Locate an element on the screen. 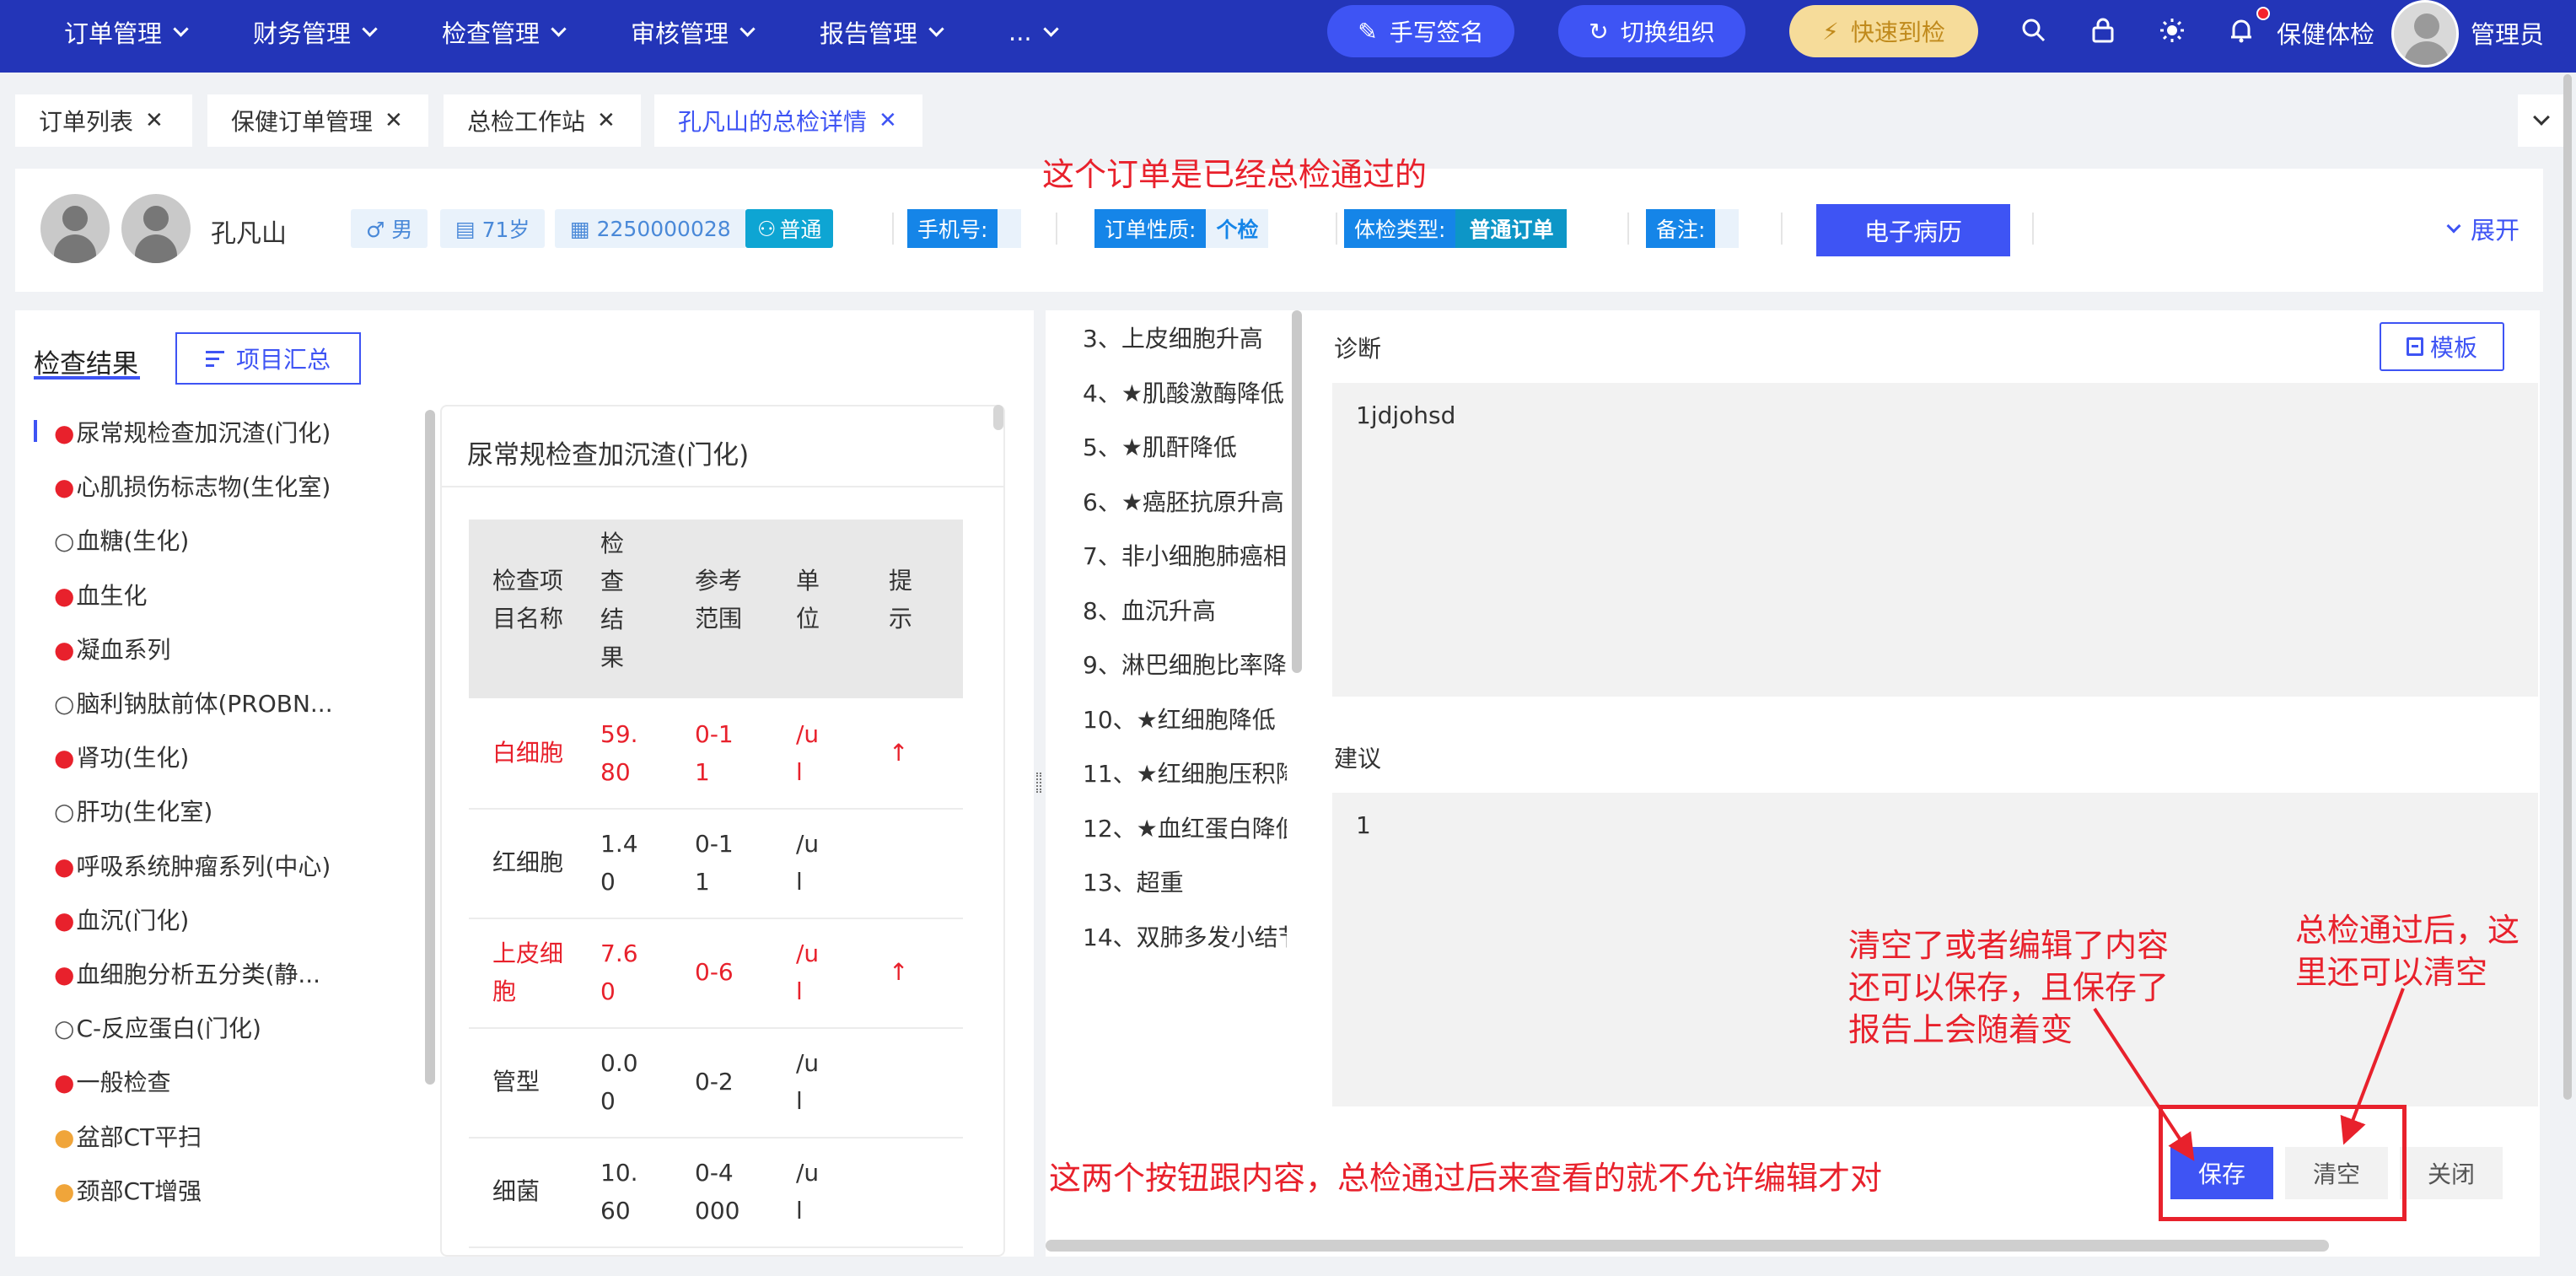 This screenshot has width=2576, height=1276. finding-item: 13、超重 is located at coordinates (1133, 881).